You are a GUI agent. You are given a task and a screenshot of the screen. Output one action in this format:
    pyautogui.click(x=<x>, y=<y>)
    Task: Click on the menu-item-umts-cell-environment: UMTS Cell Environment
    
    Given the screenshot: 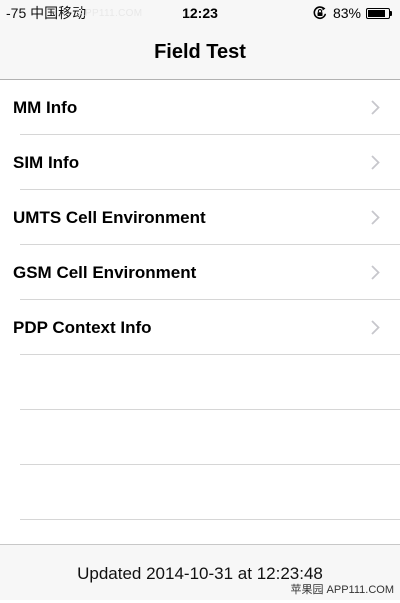 What is the action you would take?
    pyautogui.click(x=200, y=217)
    